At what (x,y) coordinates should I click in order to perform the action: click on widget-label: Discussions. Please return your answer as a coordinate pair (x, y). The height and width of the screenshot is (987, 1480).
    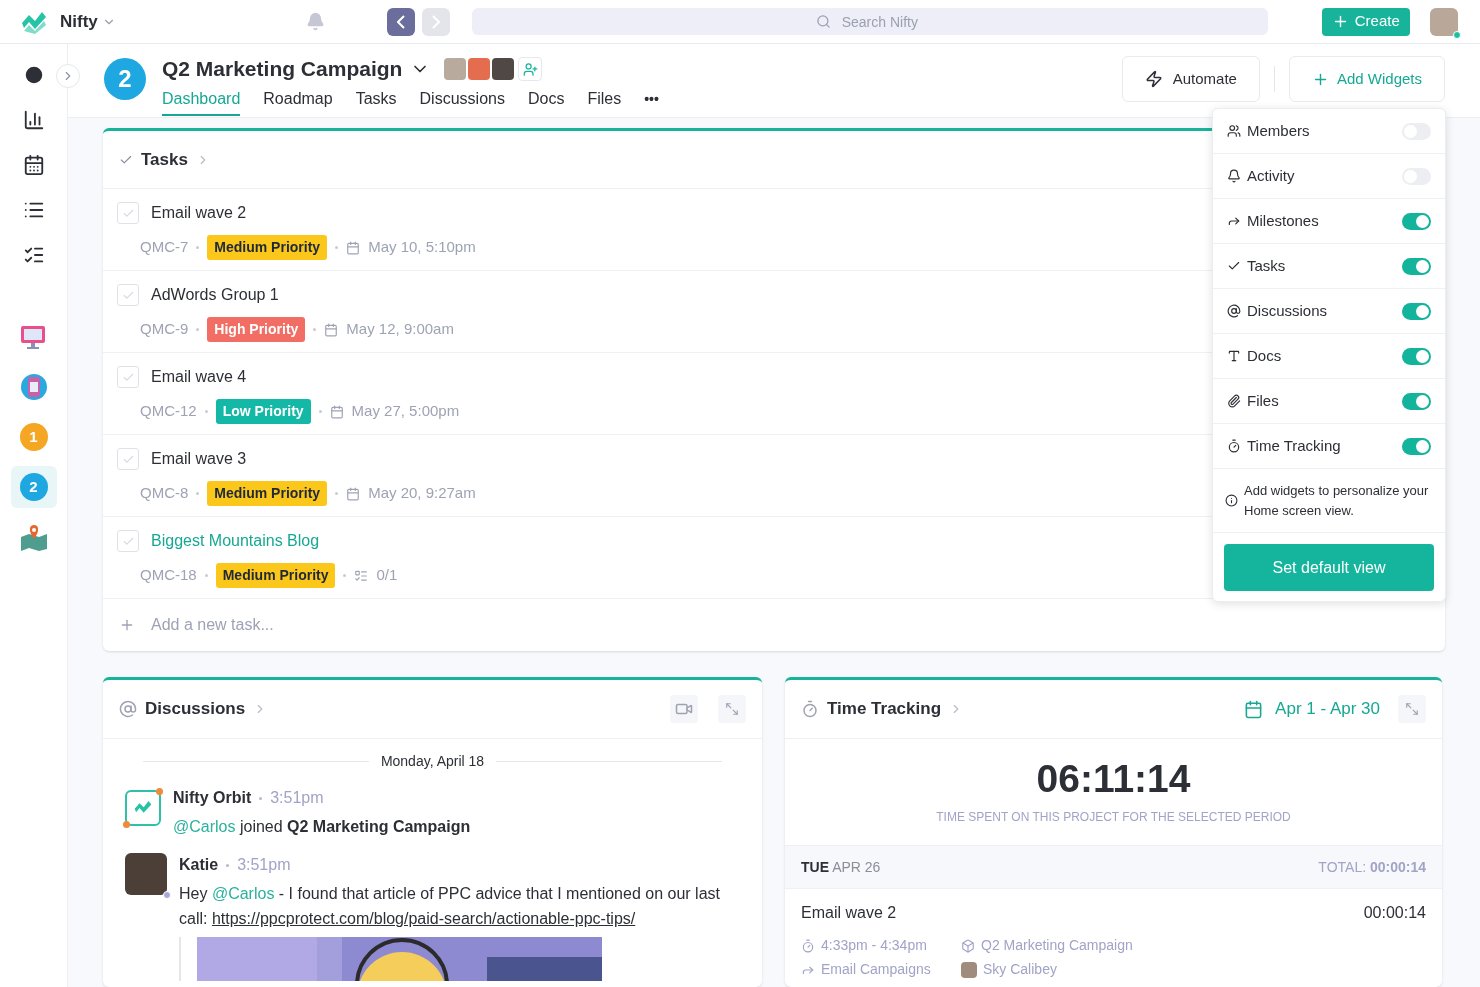
    Looking at the image, I should click on (1287, 310).